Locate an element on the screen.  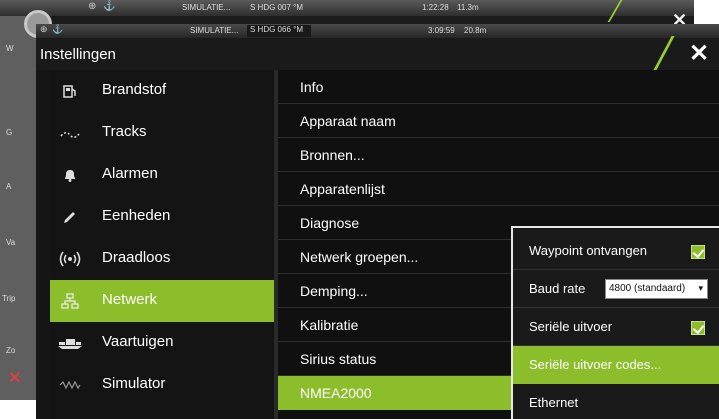
sidebar-item-label: Netwerk is located at coordinates (130, 299).